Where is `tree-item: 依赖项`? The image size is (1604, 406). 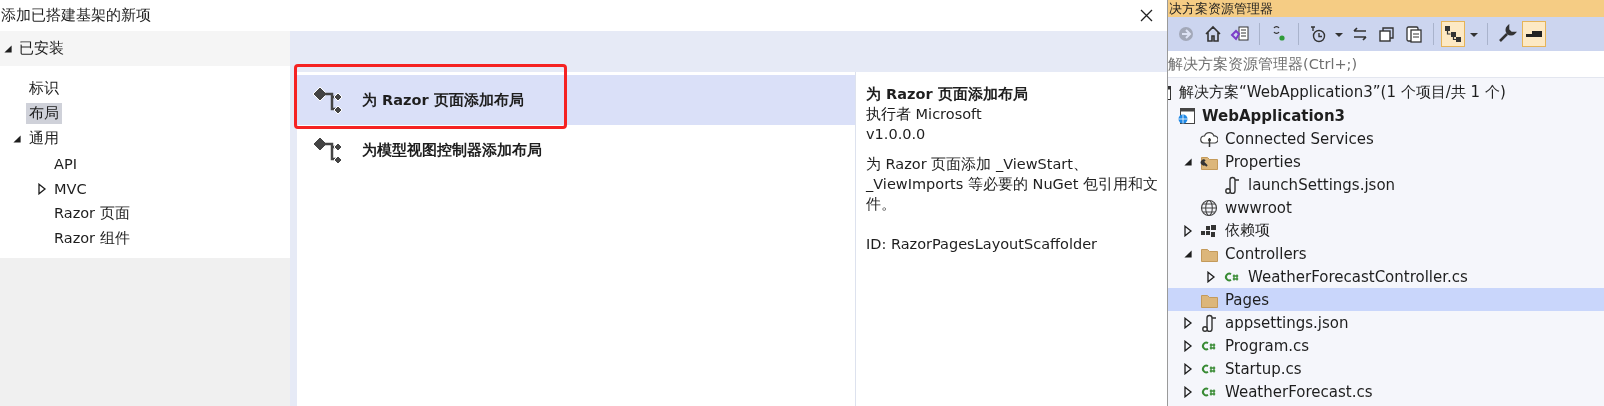
tree-item: 依赖项 is located at coordinates (1386, 230).